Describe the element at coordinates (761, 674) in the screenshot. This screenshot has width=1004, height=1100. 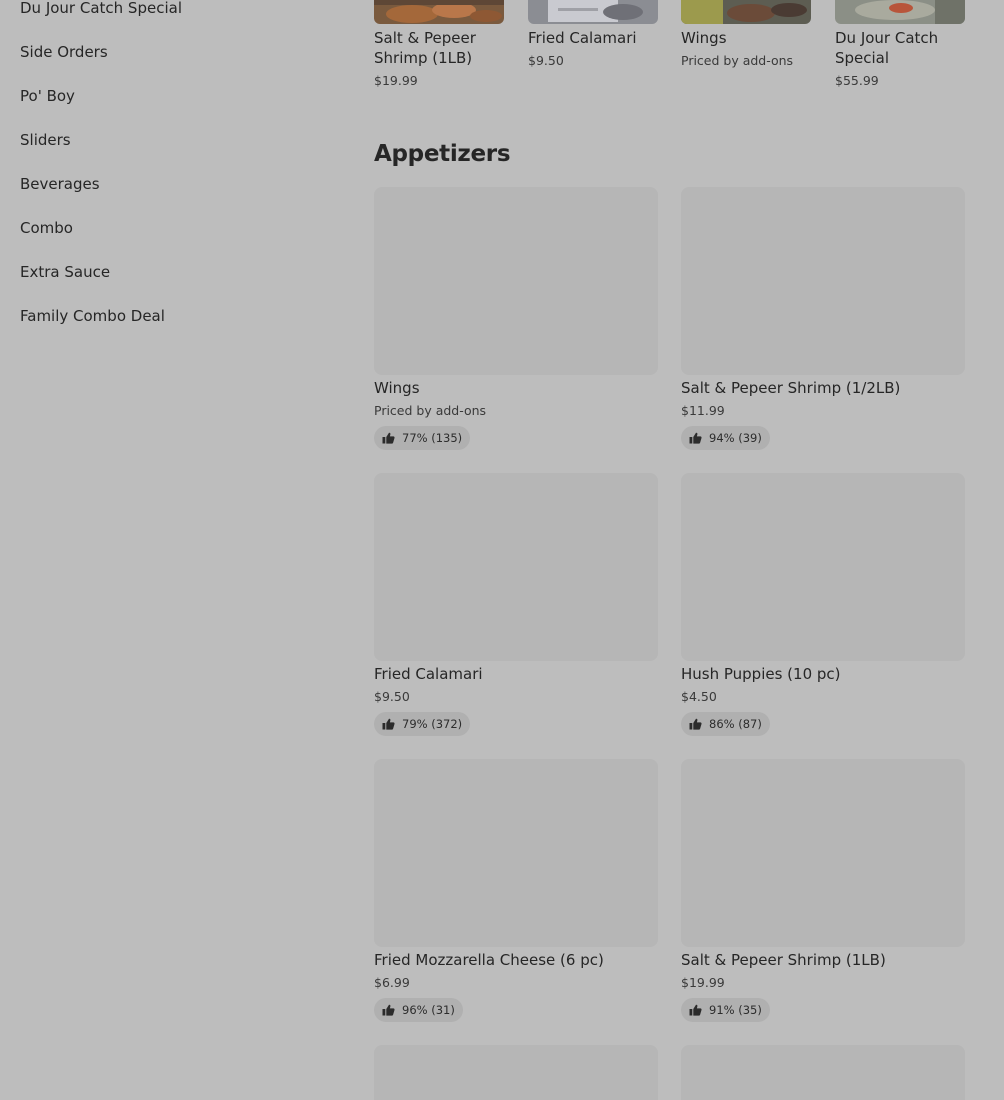
I see `menu-item-name: Hush Puppies (10 pc)` at that location.